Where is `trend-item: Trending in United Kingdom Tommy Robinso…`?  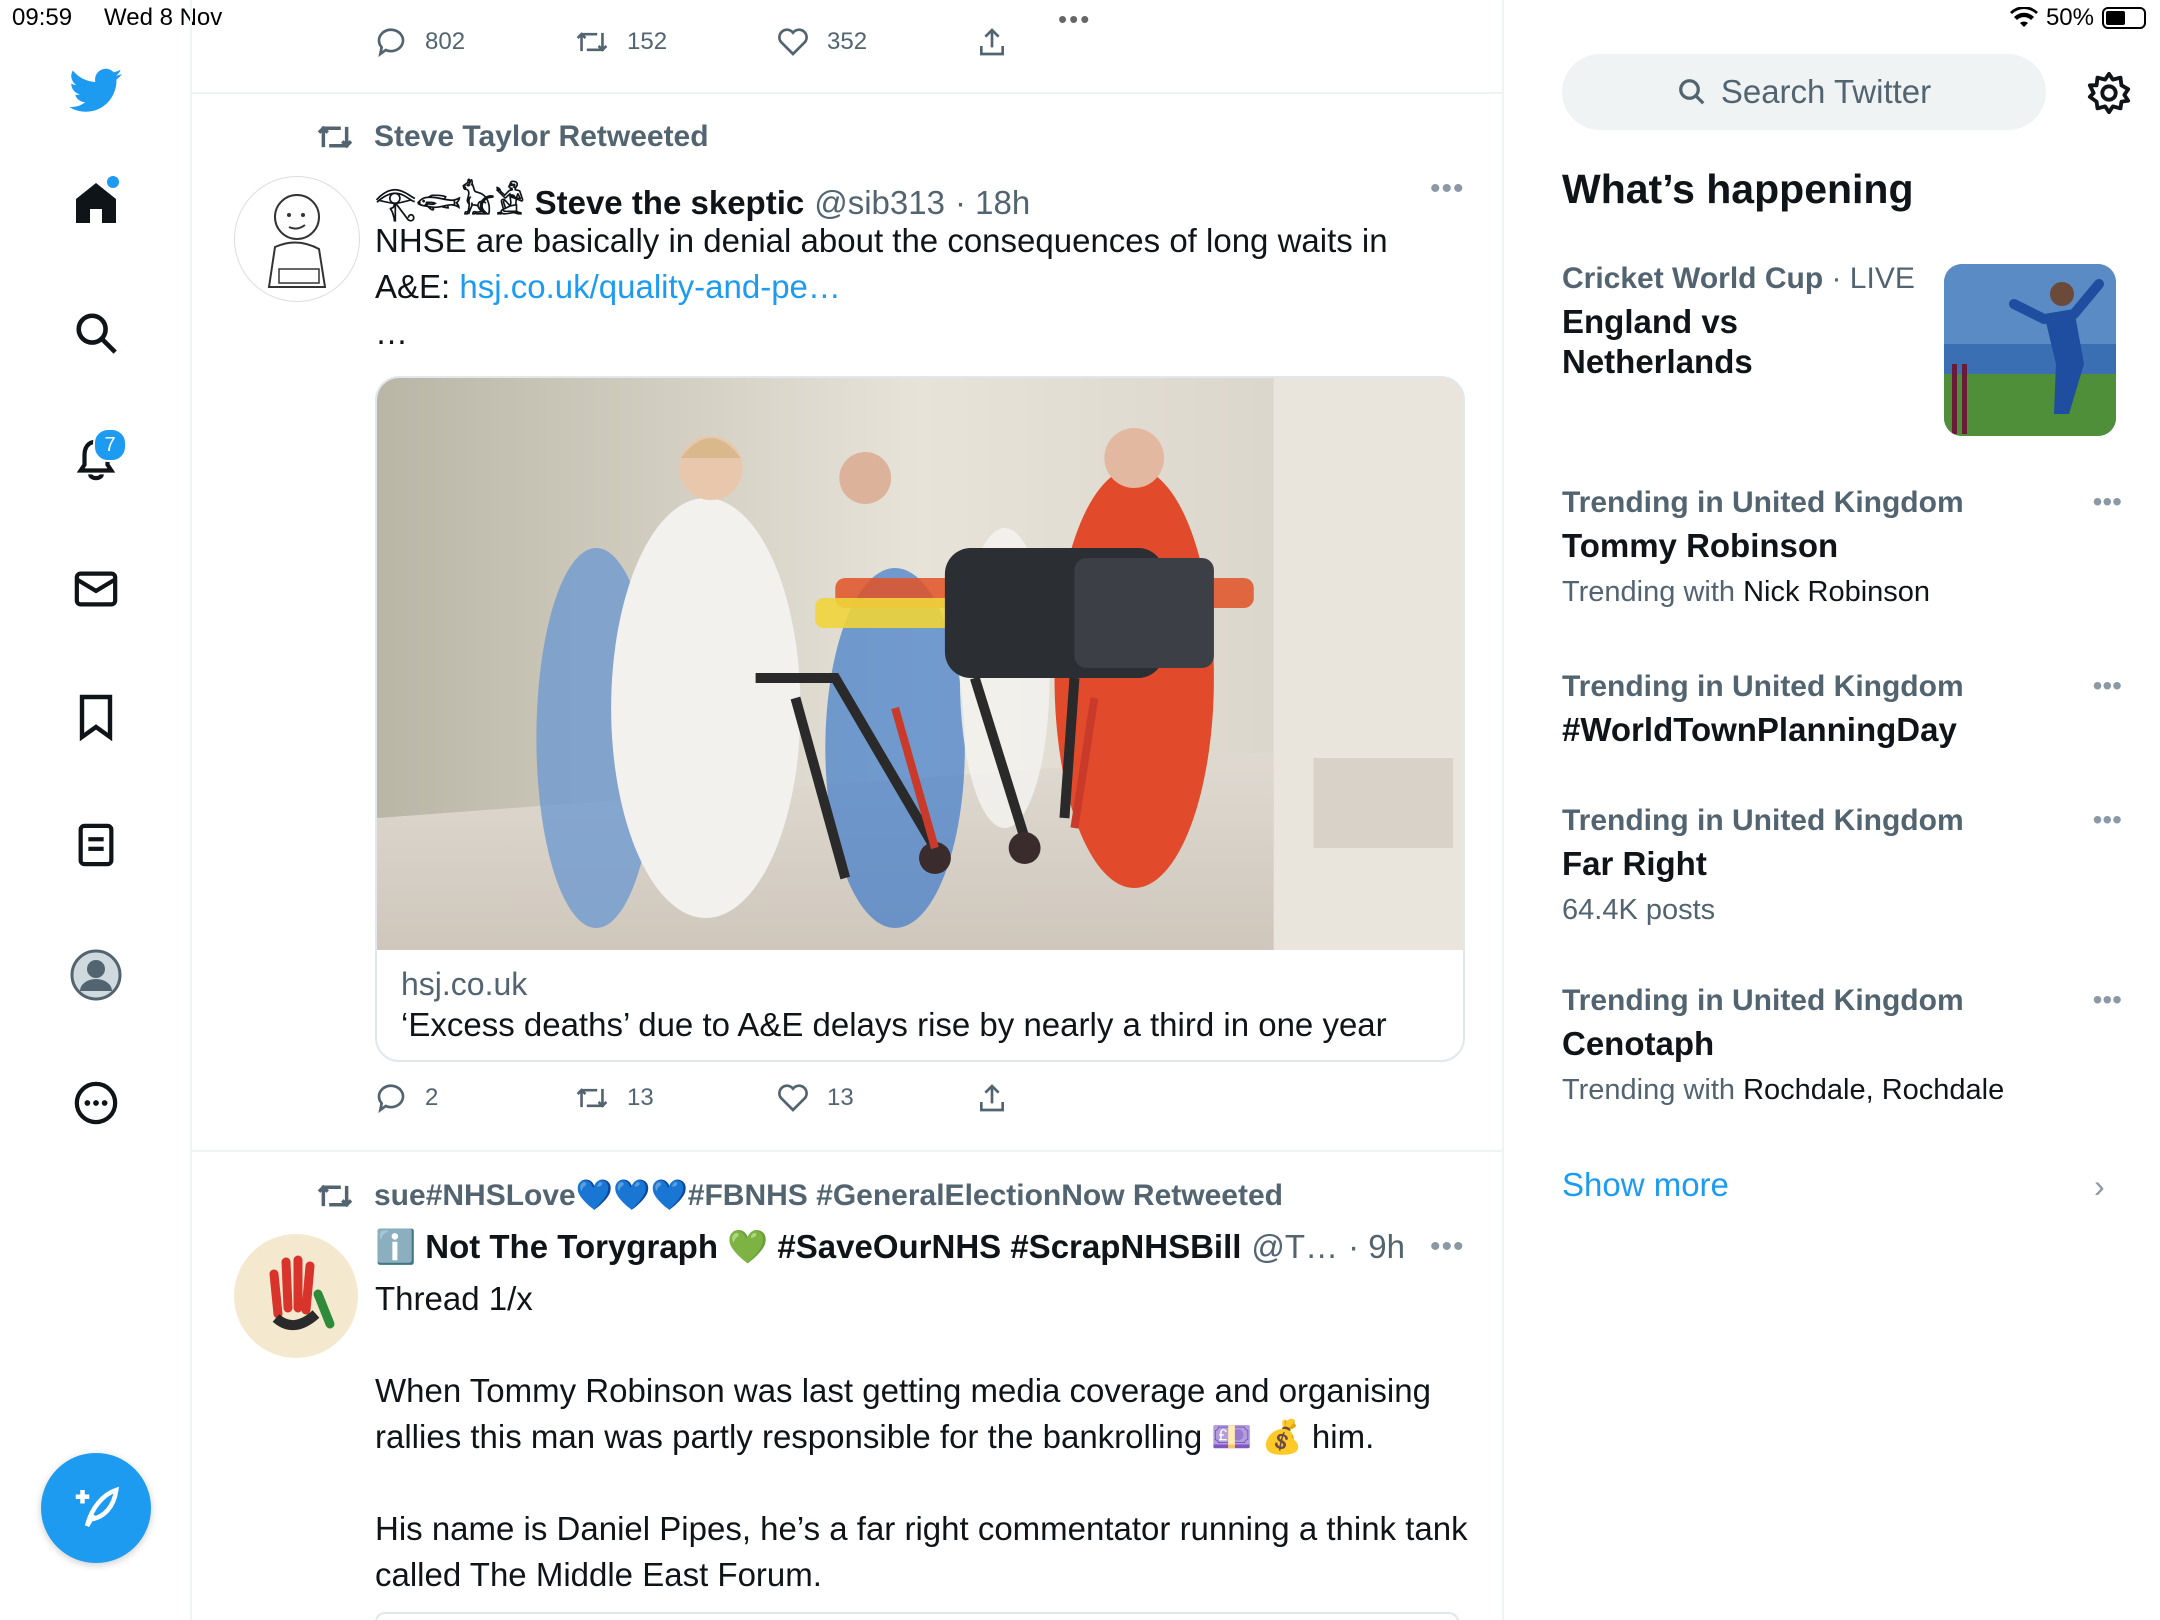
trend-item: Trending in United Kingdom Tommy Robinso… is located at coordinates (1842, 547).